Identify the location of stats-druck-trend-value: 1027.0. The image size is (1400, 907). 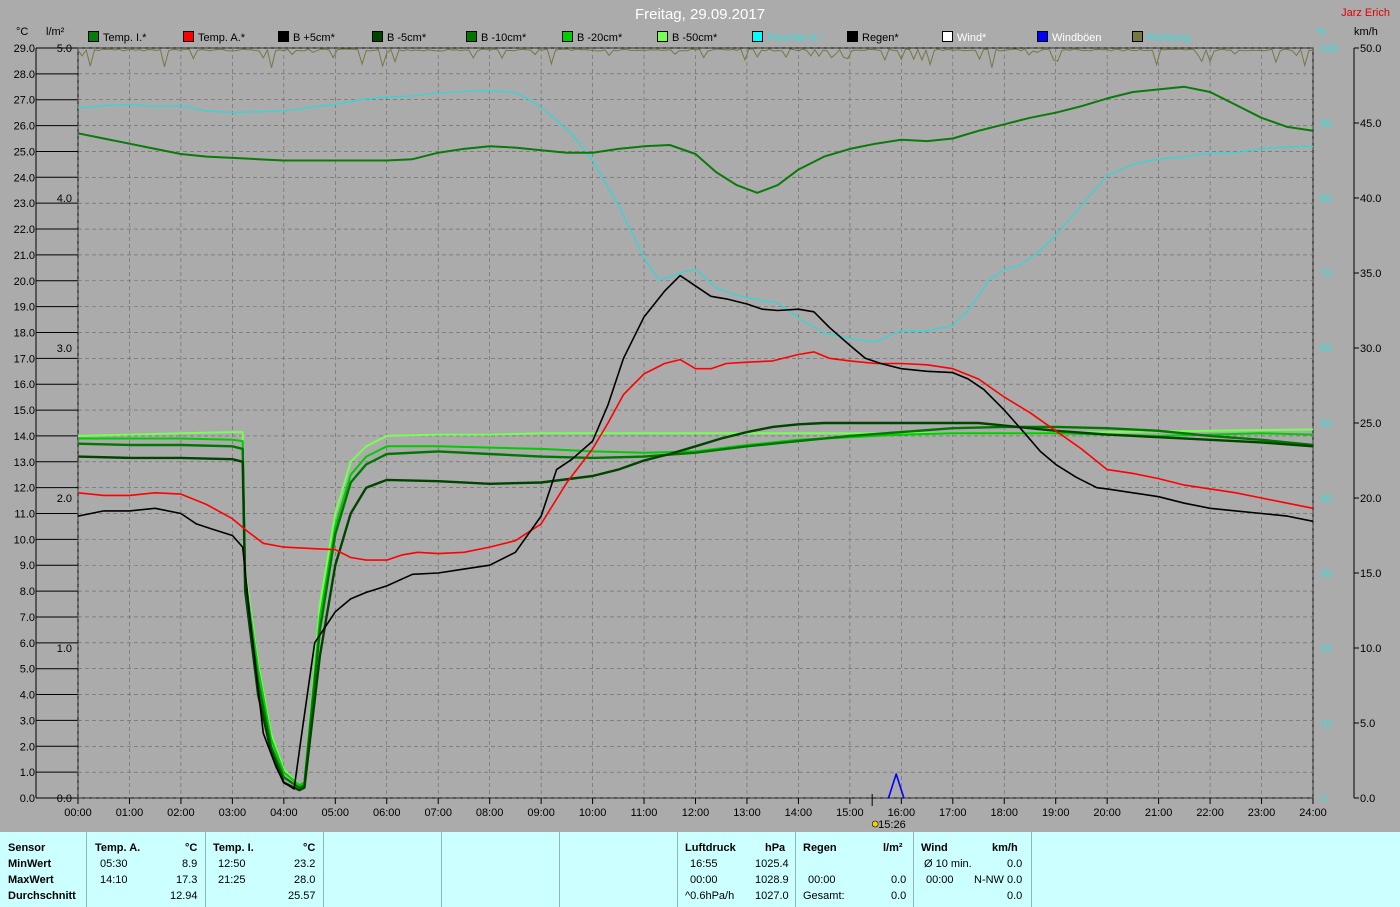
(772, 896).